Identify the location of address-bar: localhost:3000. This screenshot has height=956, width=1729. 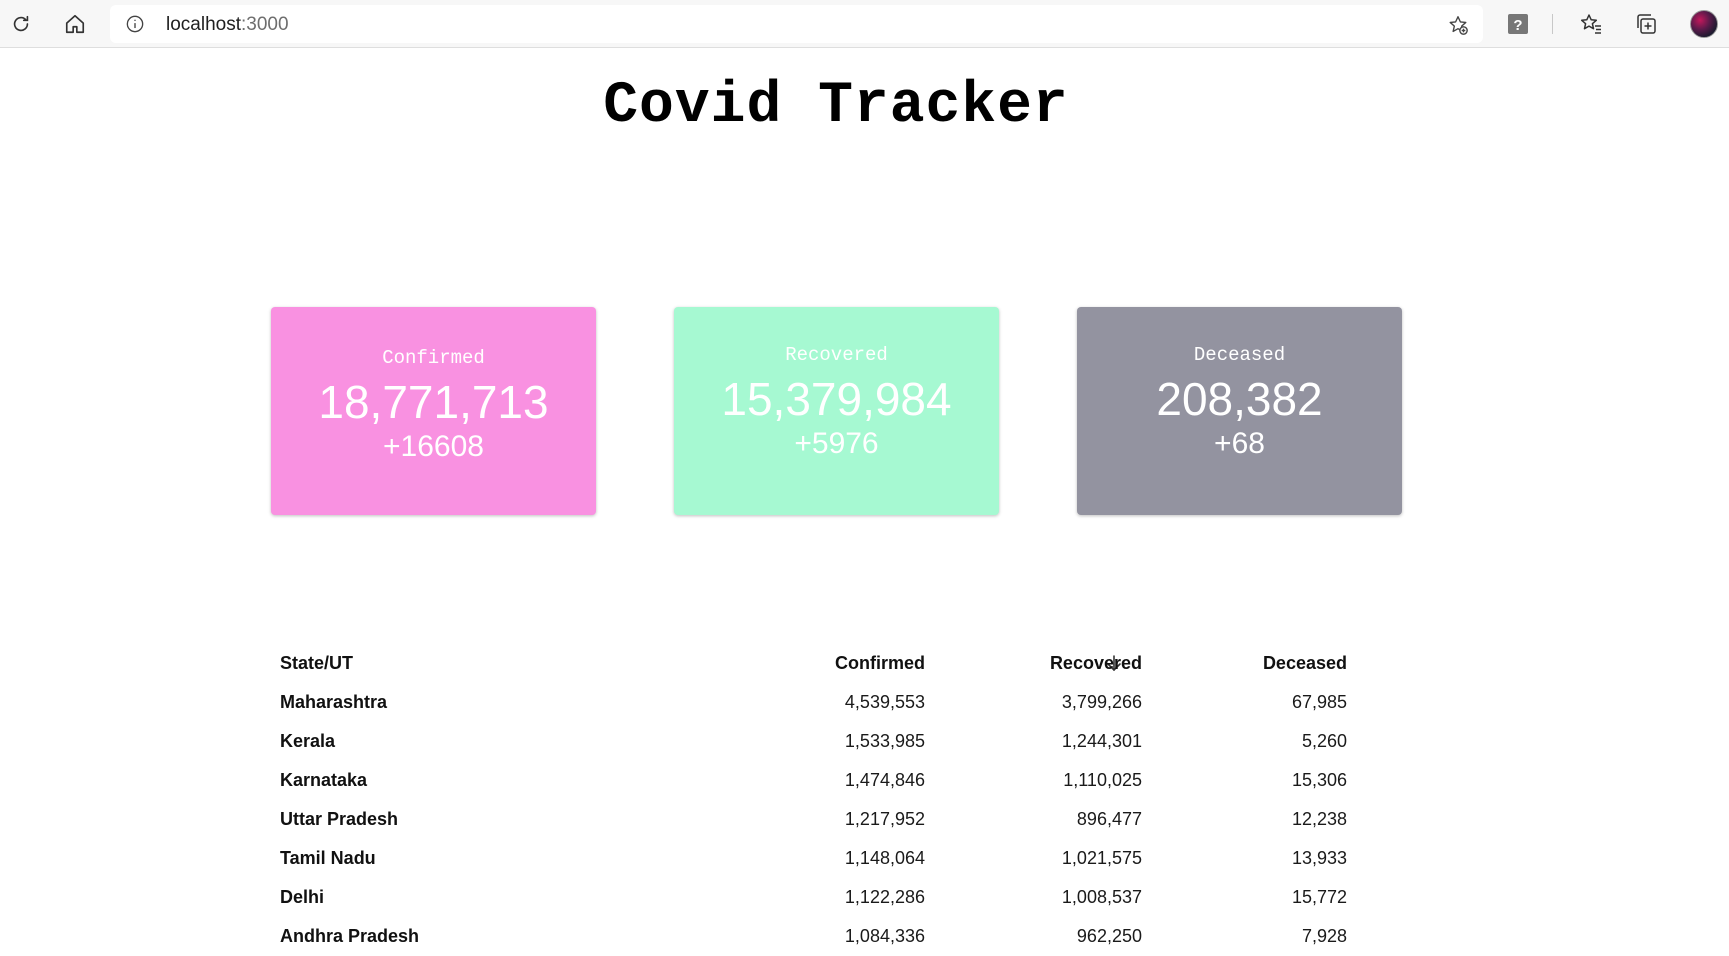
(796, 24).